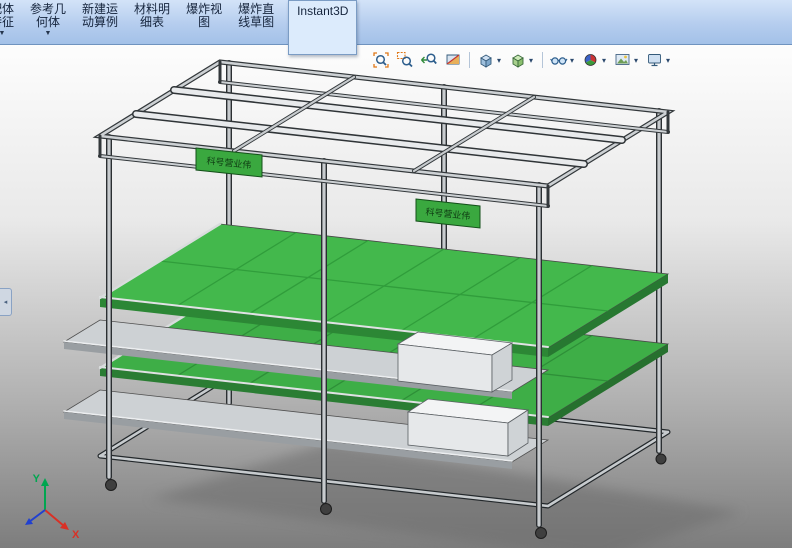  What do you see at coordinates (323, 11) in the screenshot?
I see `button-label-line: Instant3D` at bounding box center [323, 11].